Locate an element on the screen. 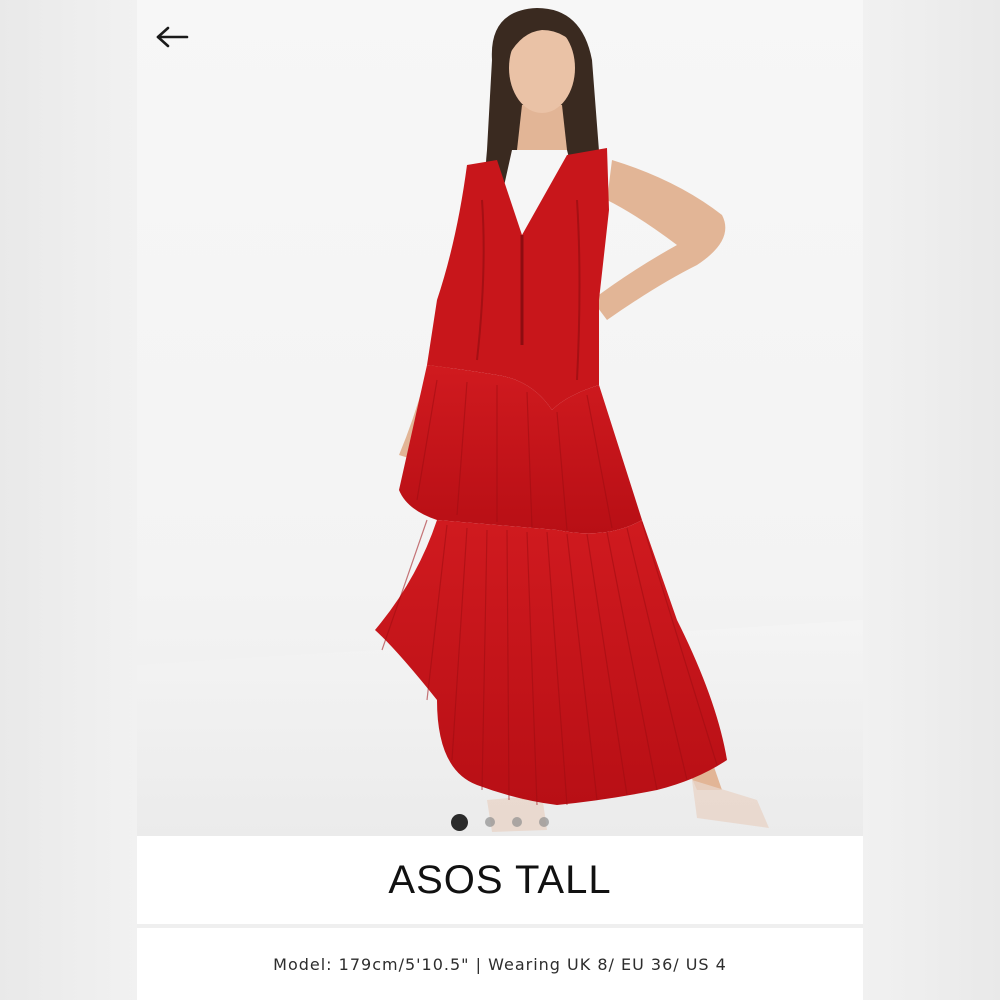 The width and height of the screenshot is (1000, 1000). gallery-pagination is located at coordinates (500, 822).